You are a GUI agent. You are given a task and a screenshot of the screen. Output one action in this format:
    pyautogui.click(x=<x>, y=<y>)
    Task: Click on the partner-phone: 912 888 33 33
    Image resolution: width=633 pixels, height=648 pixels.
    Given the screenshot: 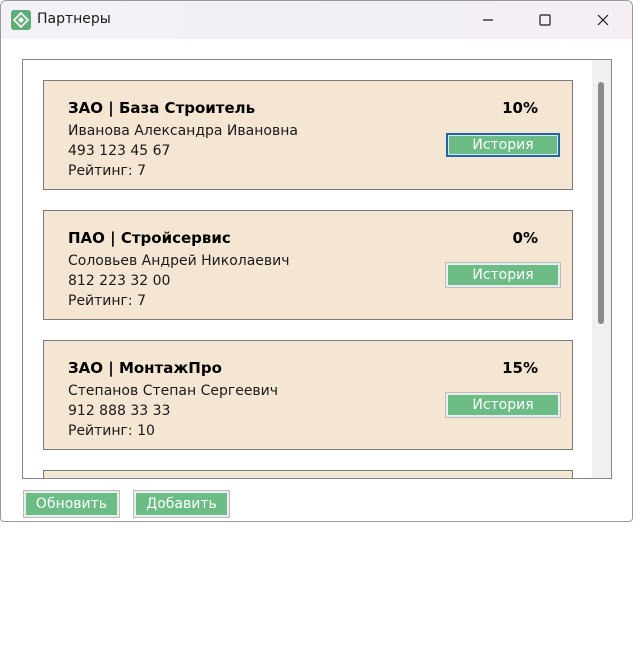 What is the action you would take?
    pyautogui.click(x=119, y=411)
    